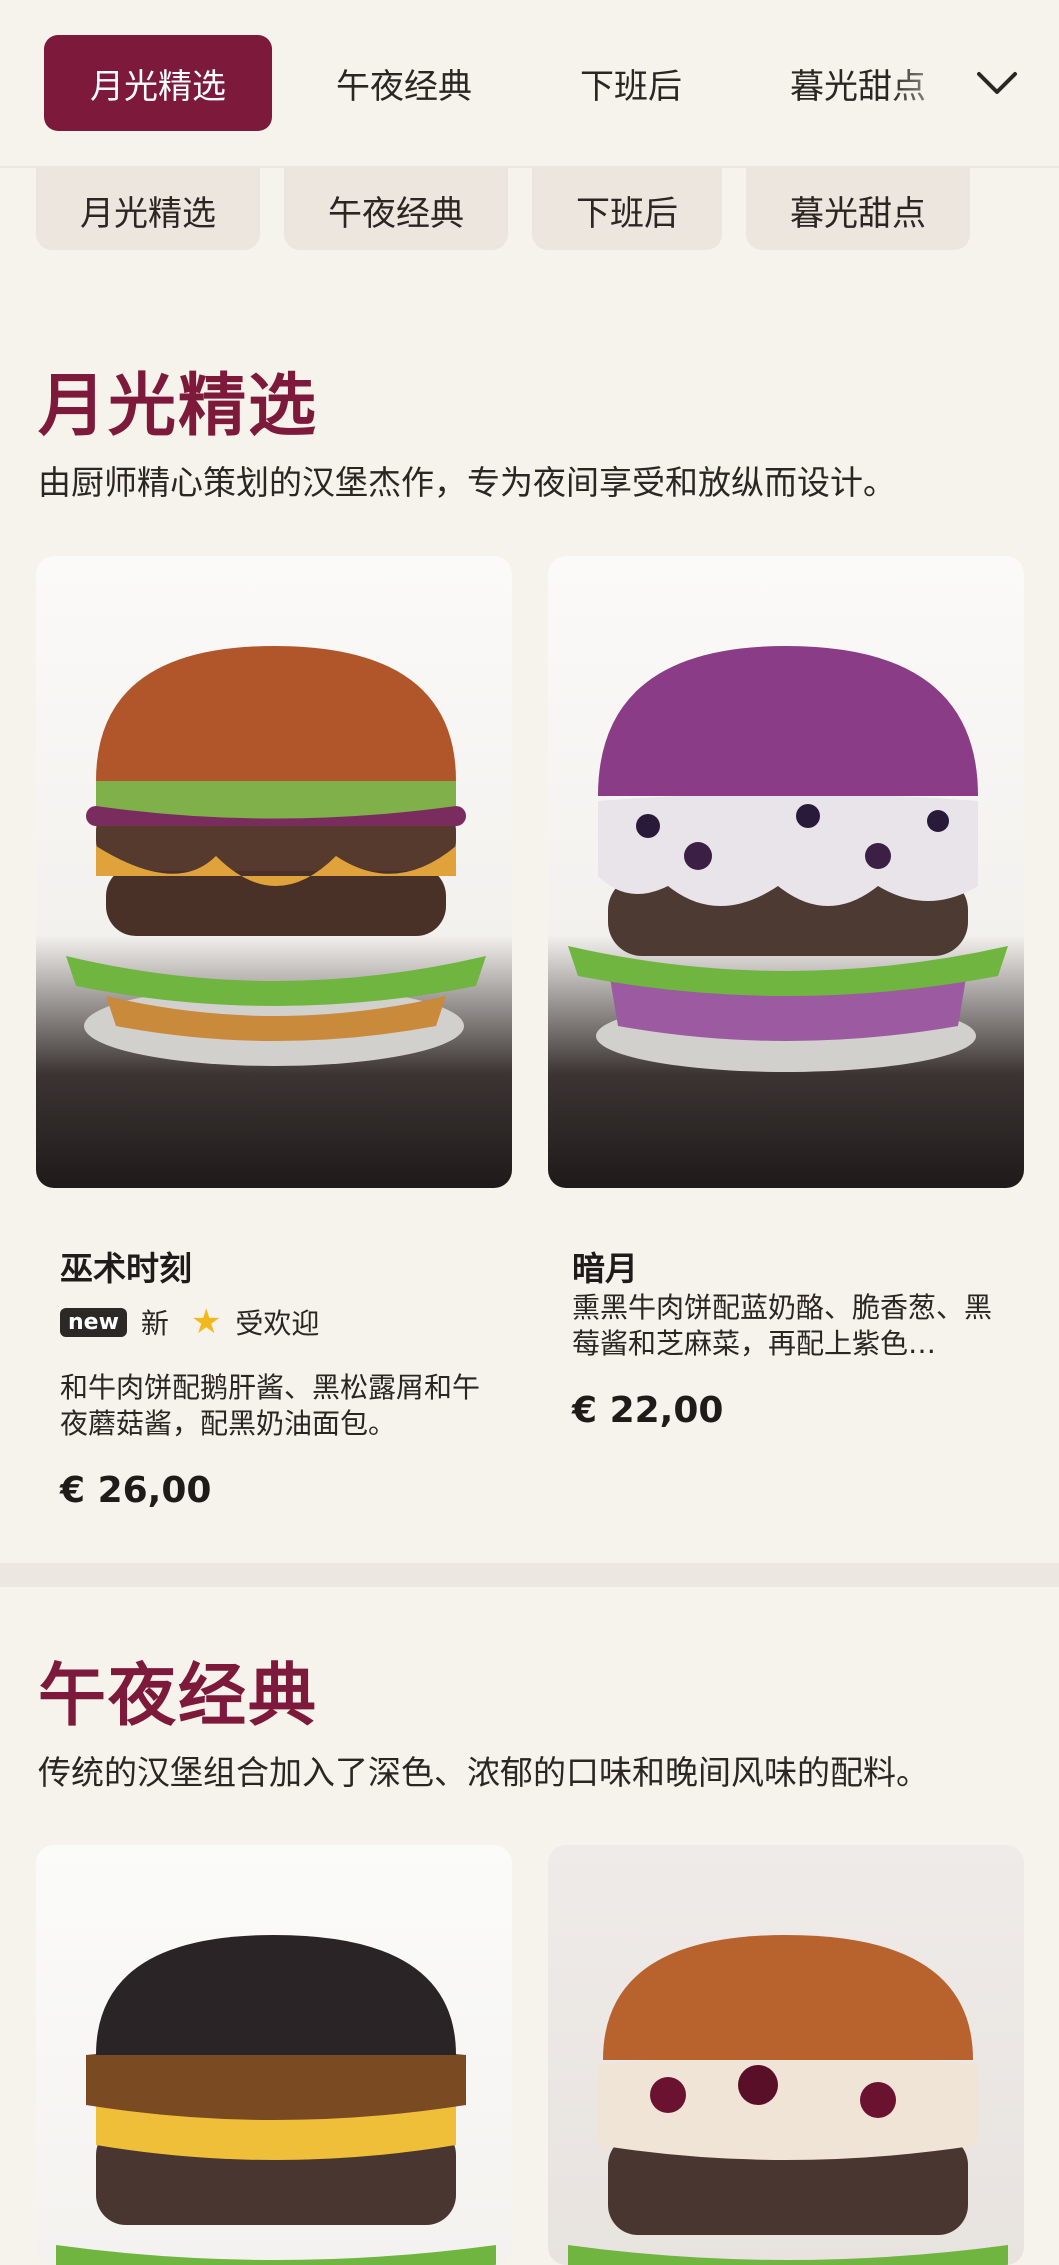  I want to click on item-price: € 22,00, so click(648, 1410).